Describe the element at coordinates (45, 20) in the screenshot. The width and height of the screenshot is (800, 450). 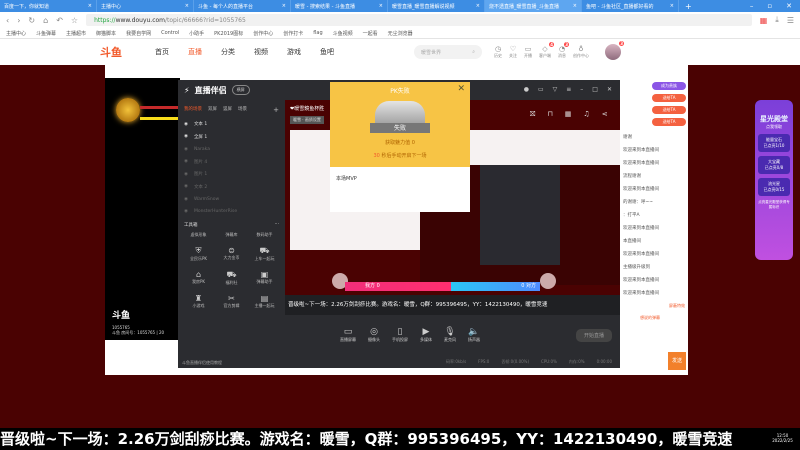
I see `home-icon: ⌂` at that location.